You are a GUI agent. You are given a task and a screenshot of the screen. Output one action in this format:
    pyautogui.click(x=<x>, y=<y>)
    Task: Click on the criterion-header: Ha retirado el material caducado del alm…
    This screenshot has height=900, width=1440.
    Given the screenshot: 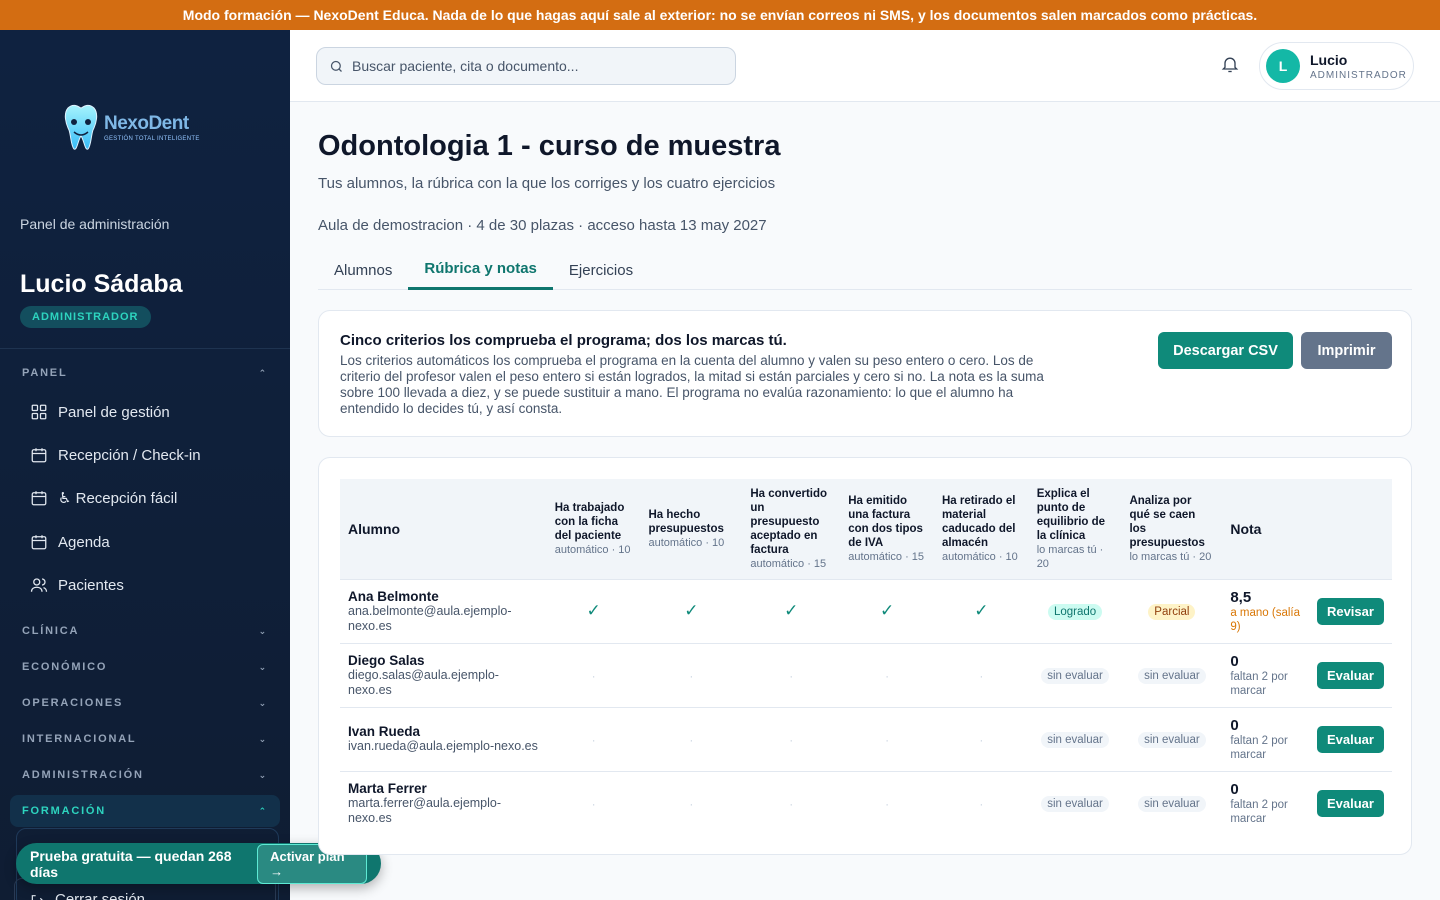 What is the action you would take?
    pyautogui.click(x=981, y=529)
    